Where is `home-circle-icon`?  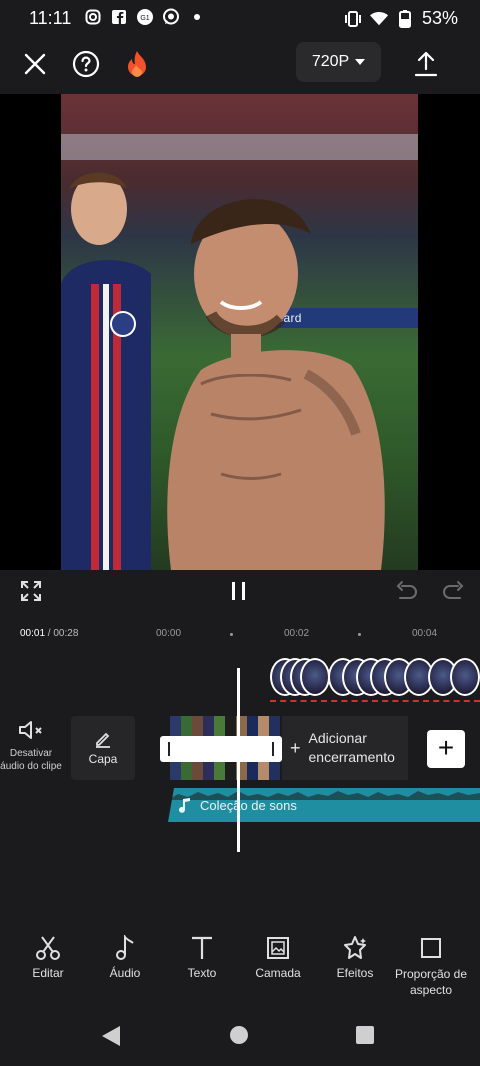
home-circle-icon is located at coordinates (239, 1035).